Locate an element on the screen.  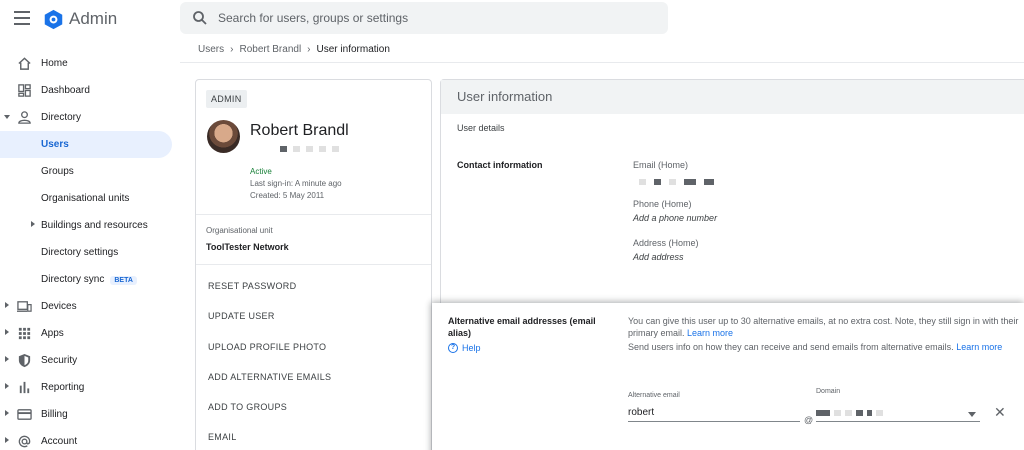
sidebar-item-dashboard: Dashboard is located at coordinates (86, 90).